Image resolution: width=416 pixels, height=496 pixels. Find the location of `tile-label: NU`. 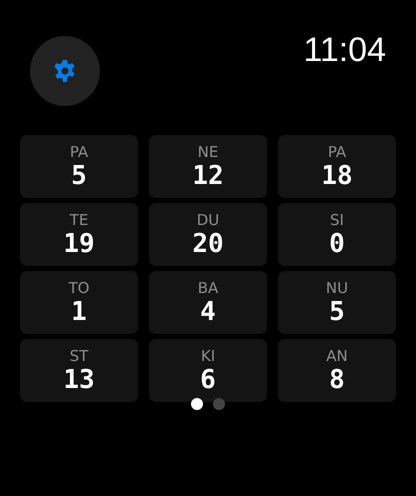

tile-label: NU is located at coordinates (337, 287).